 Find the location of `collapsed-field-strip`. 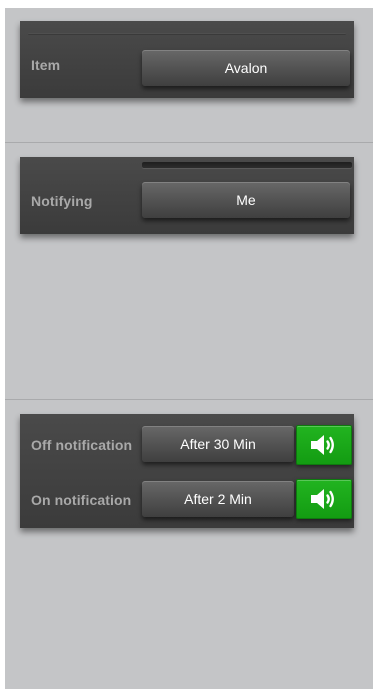

collapsed-field-strip is located at coordinates (247, 165).